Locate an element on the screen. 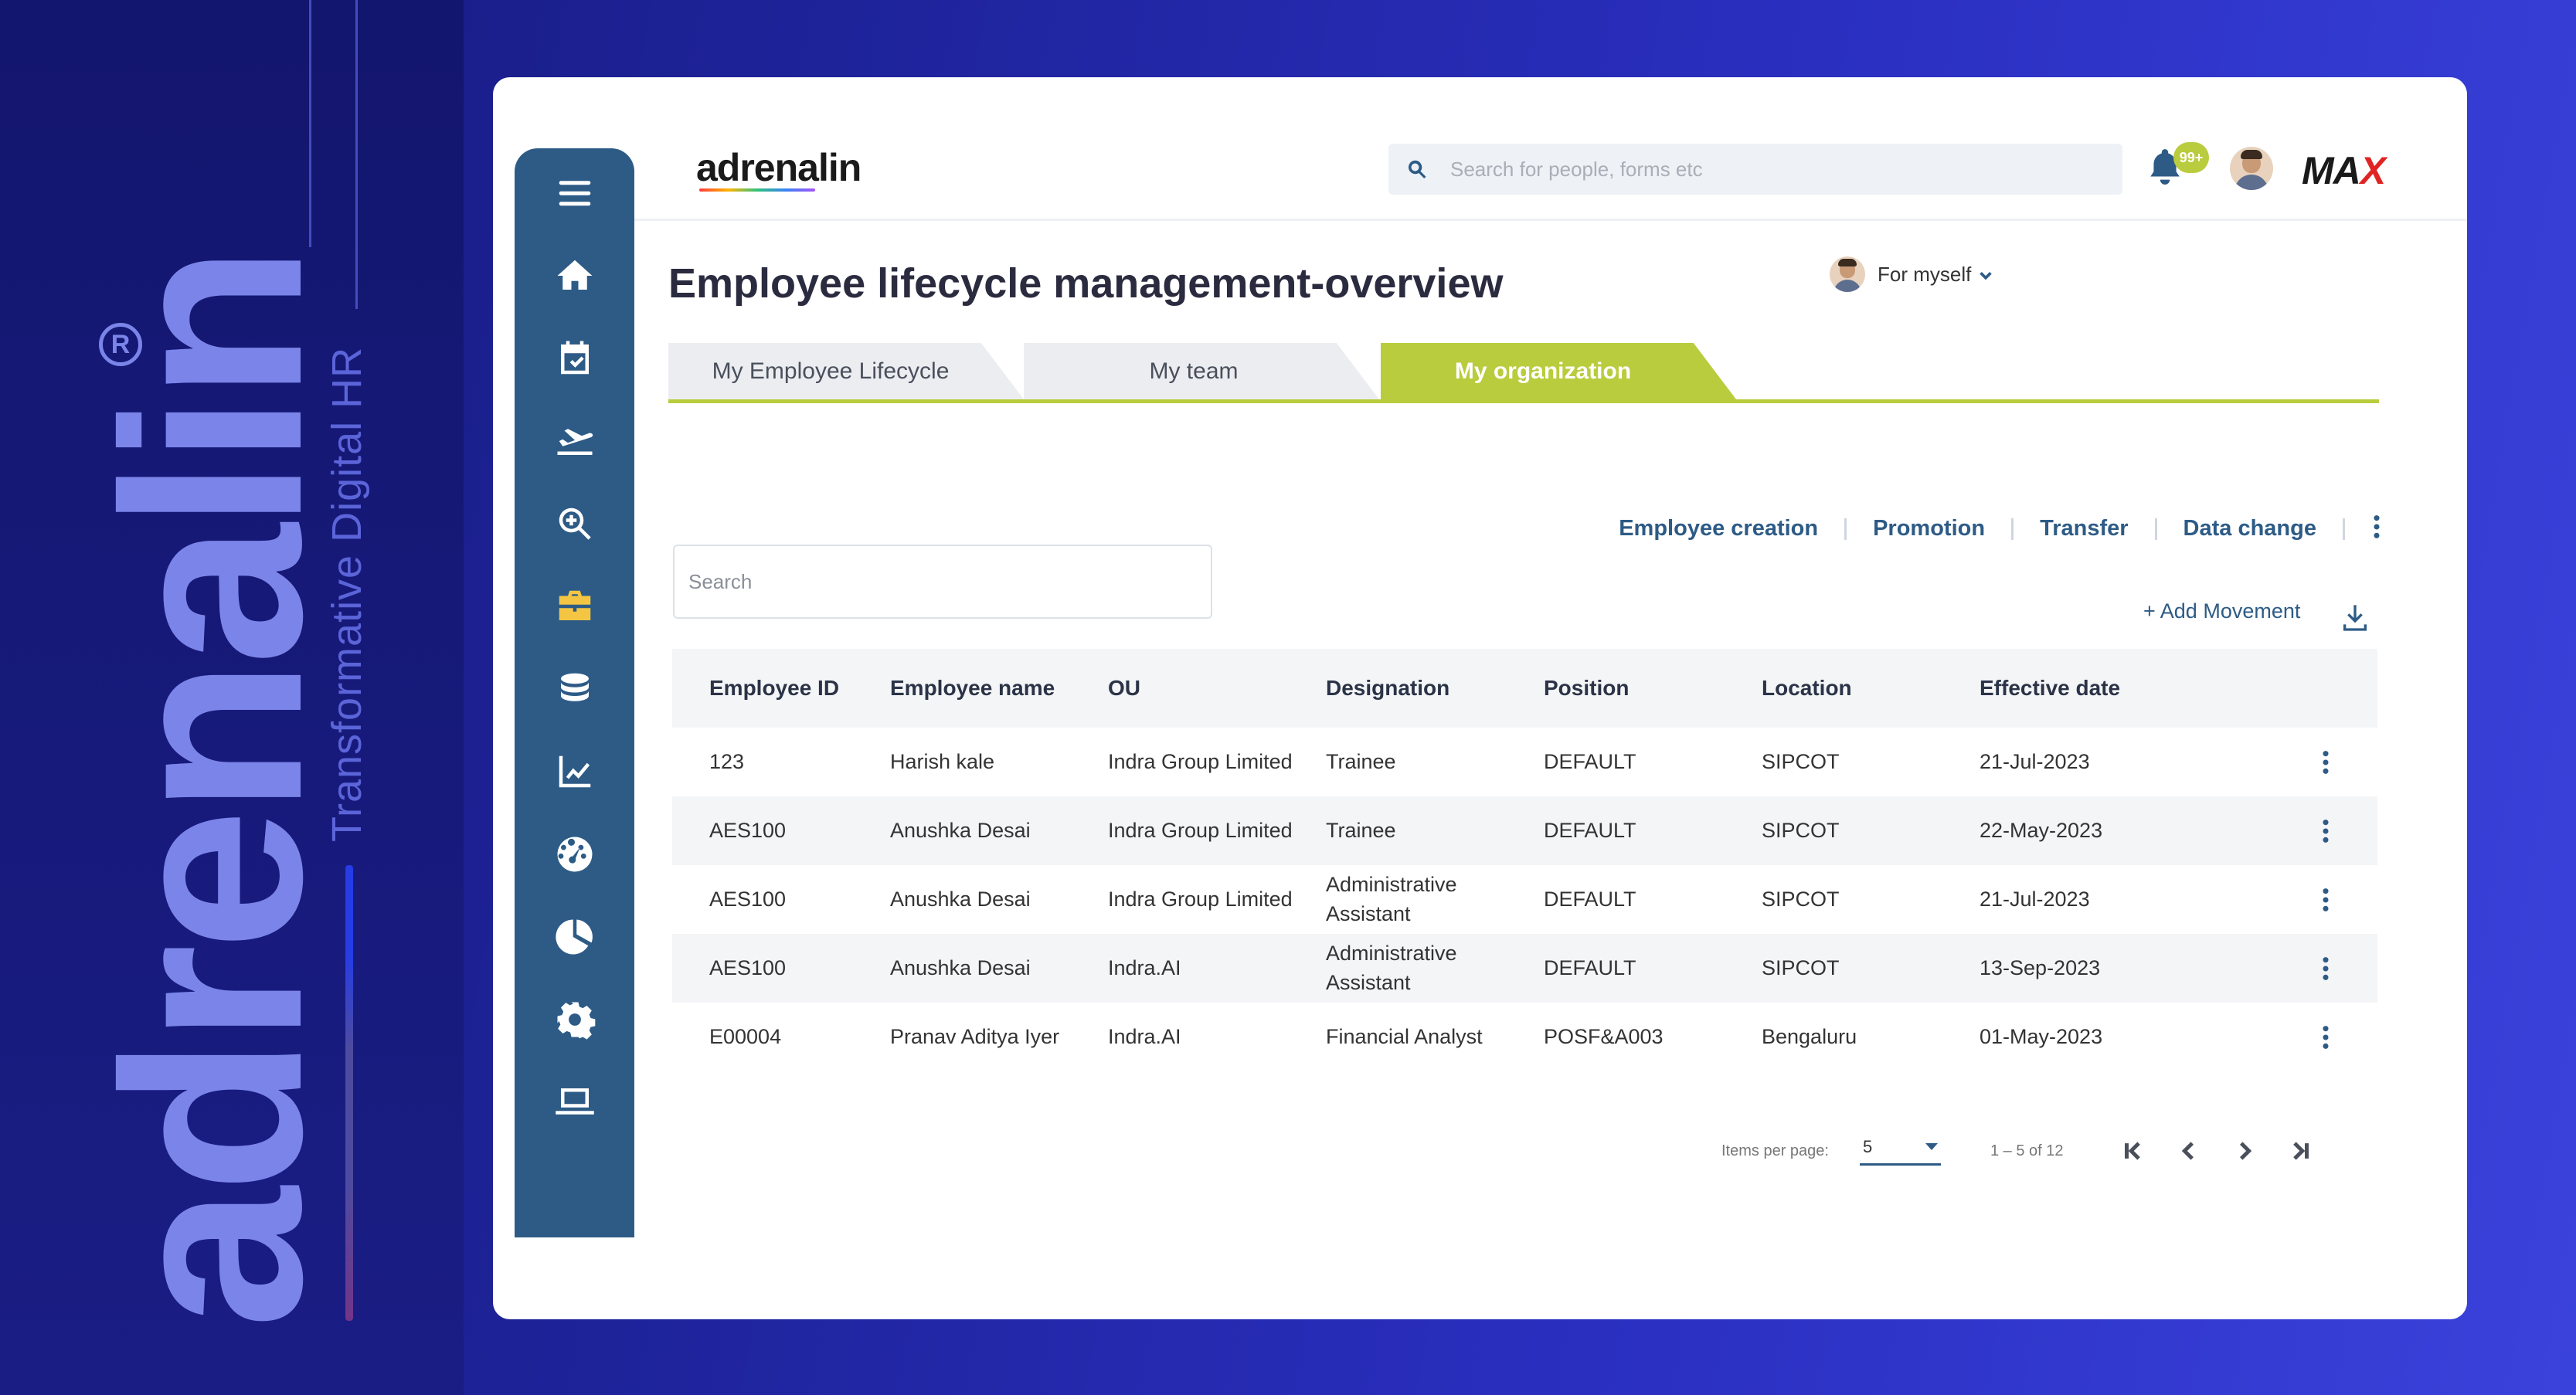 The height and width of the screenshot is (1395, 2576). pie-chart-icon is located at coordinates (575, 937).